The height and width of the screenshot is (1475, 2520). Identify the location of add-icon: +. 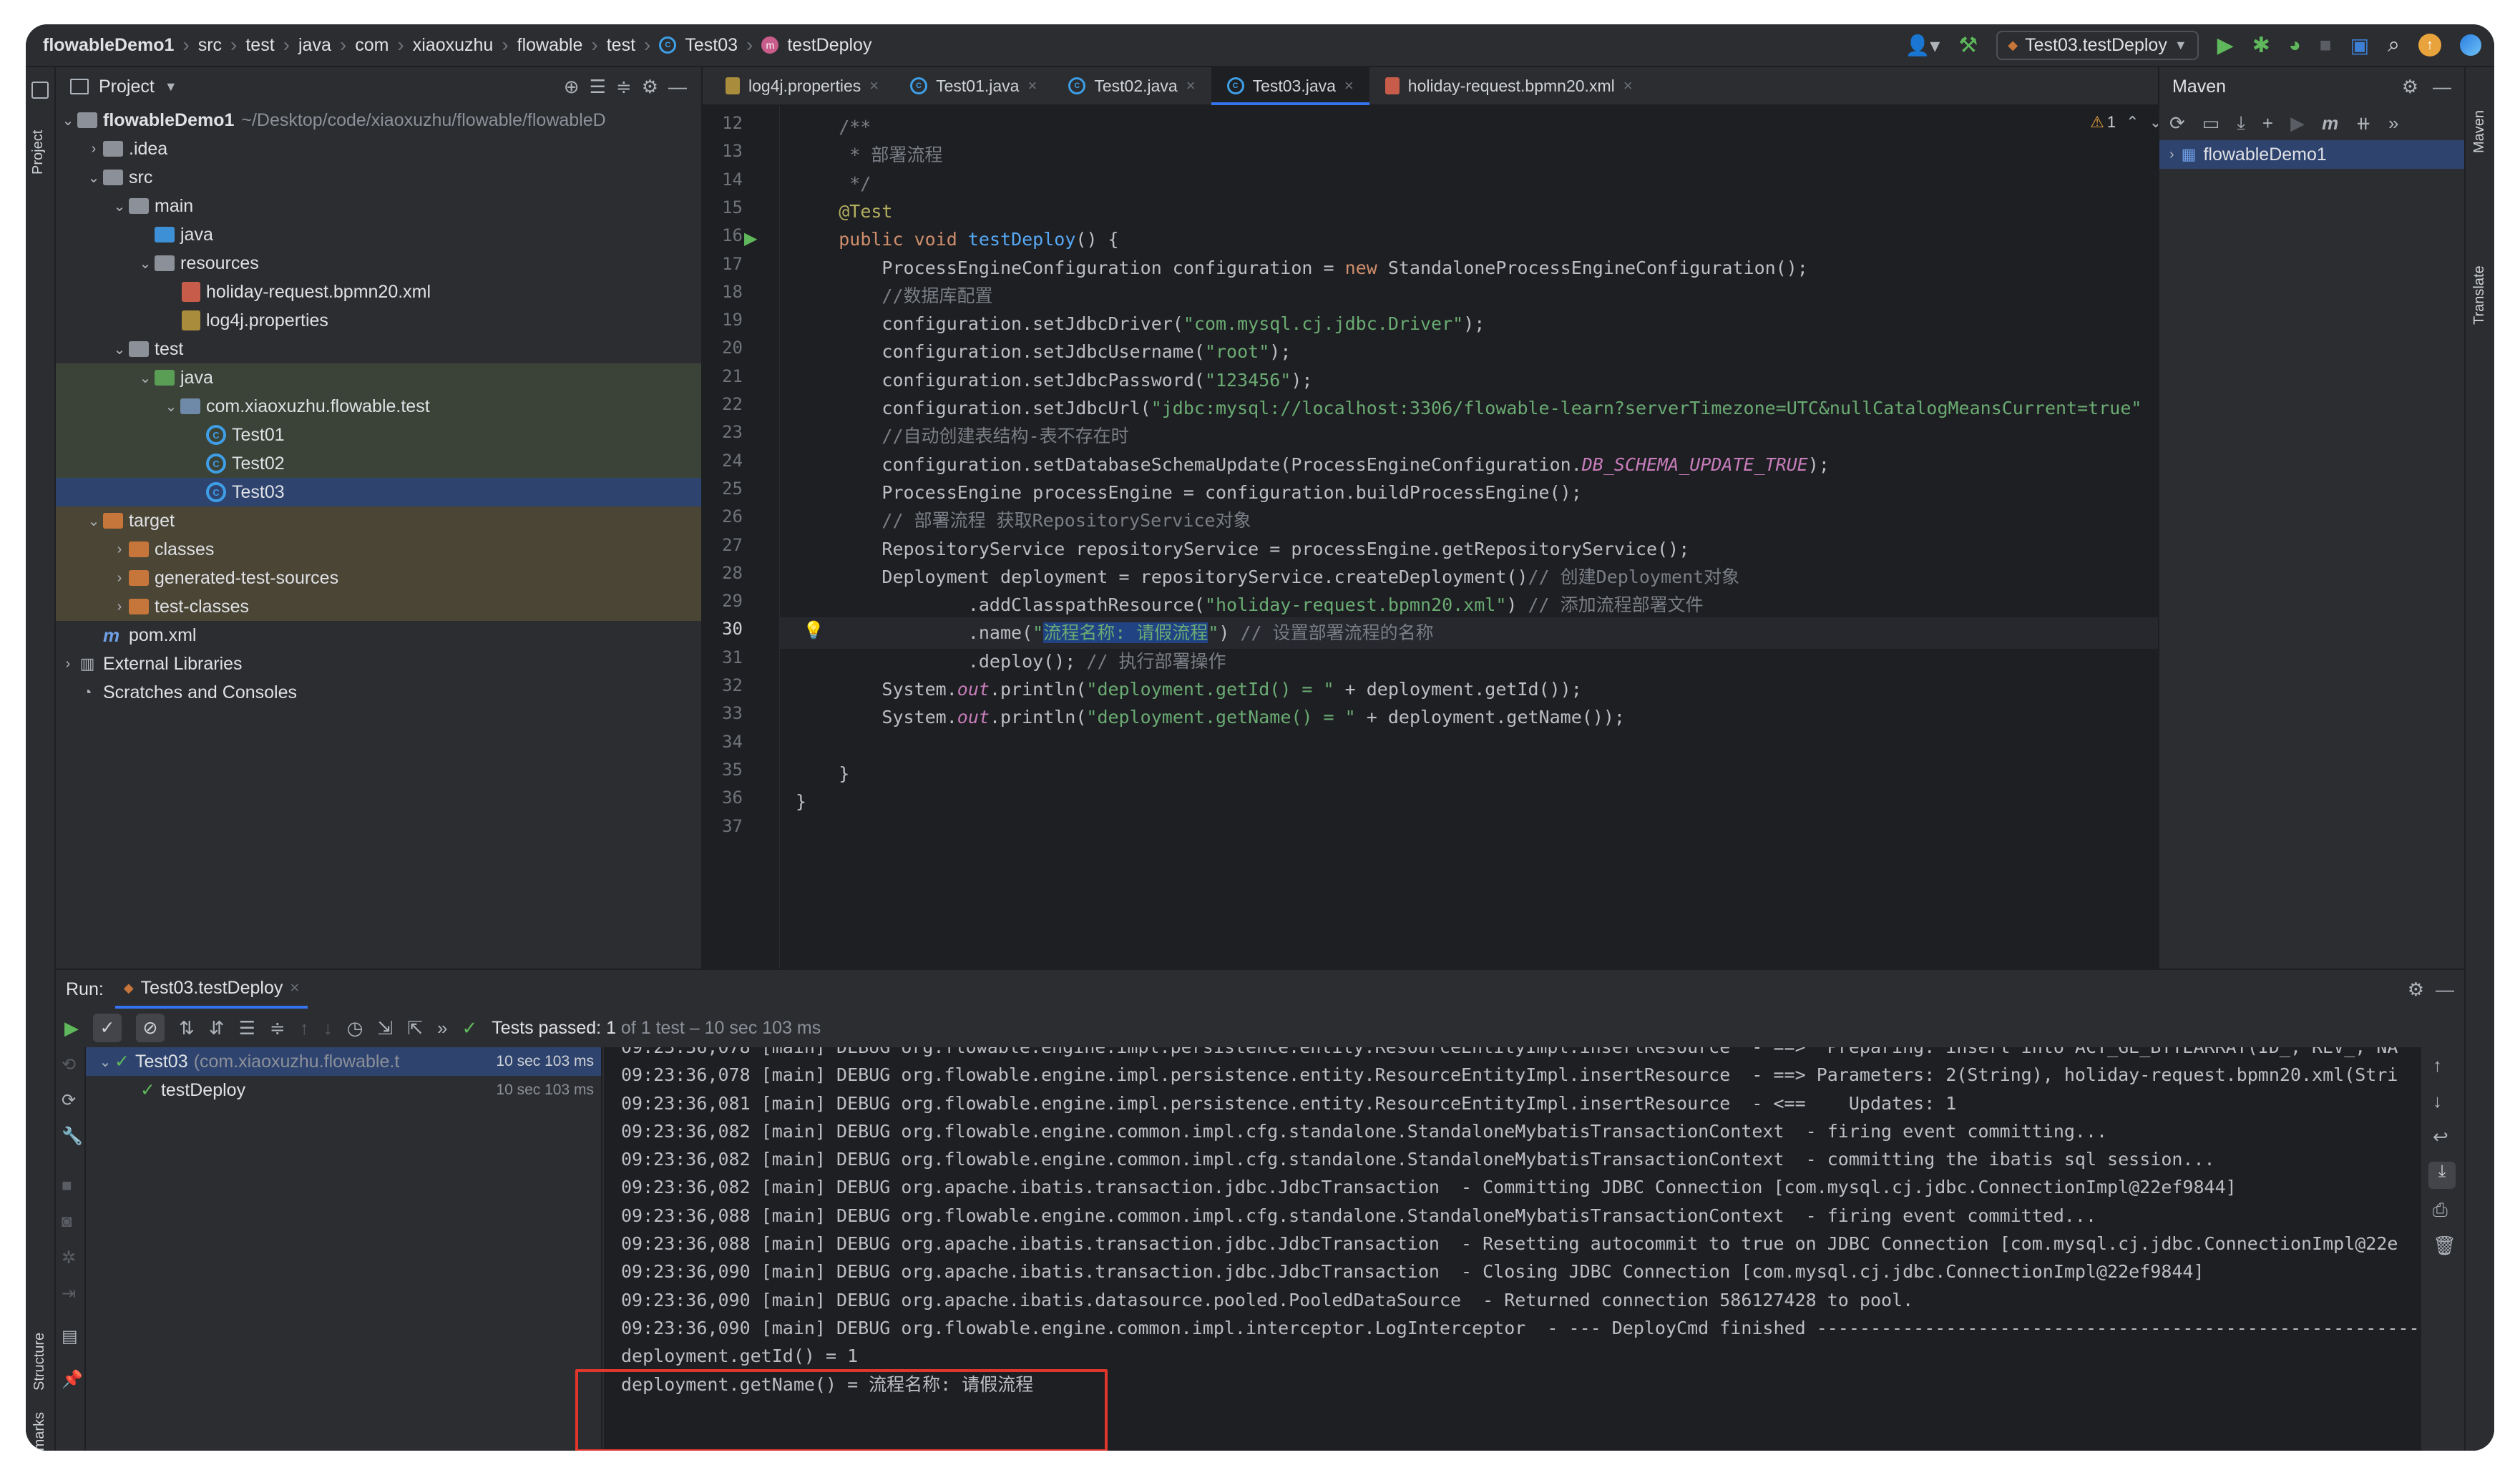
(2267, 123).